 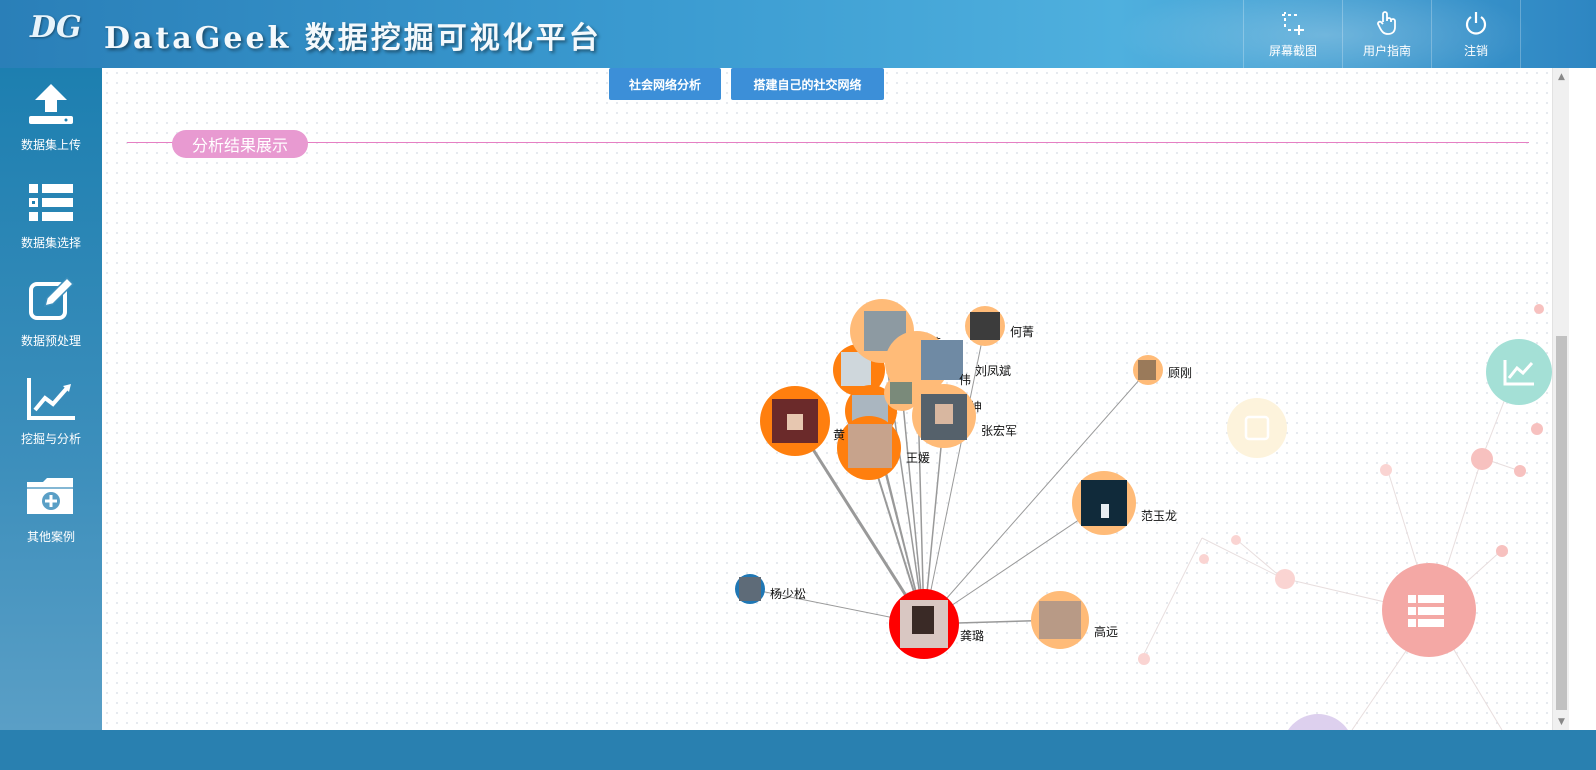 I want to click on scroll-up-icon: ▲, so click(x=1561, y=76).